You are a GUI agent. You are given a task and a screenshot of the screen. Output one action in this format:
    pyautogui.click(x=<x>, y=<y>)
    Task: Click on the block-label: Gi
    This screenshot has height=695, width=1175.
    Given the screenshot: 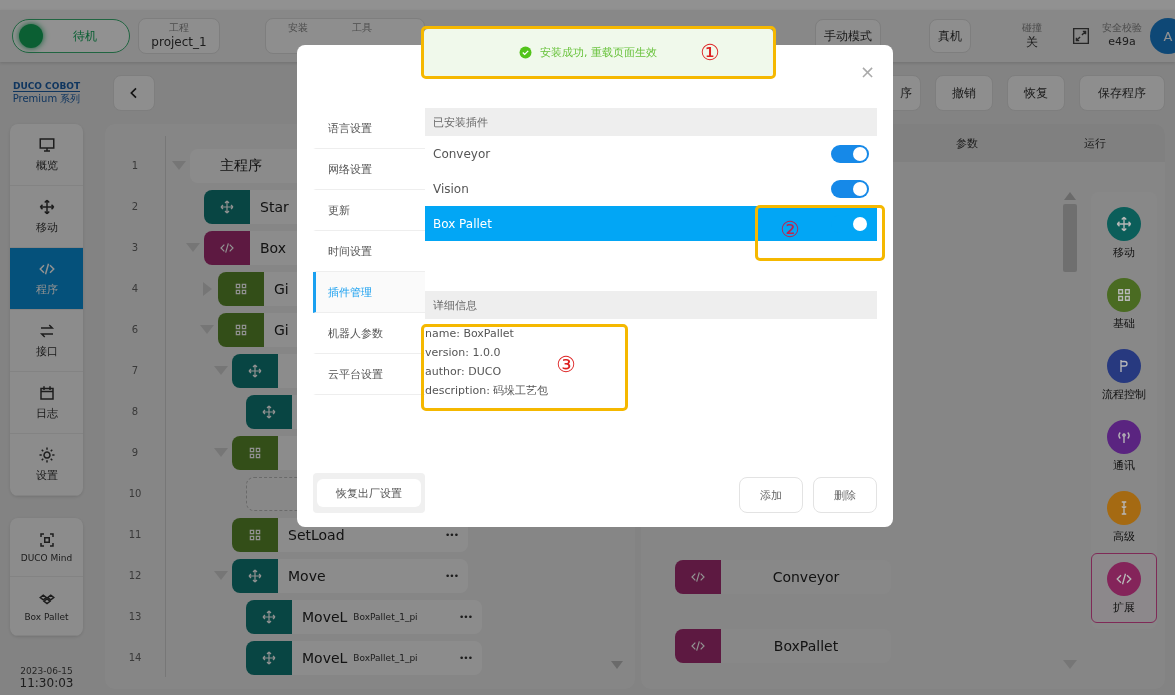 What is the action you would take?
    pyautogui.click(x=281, y=288)
    